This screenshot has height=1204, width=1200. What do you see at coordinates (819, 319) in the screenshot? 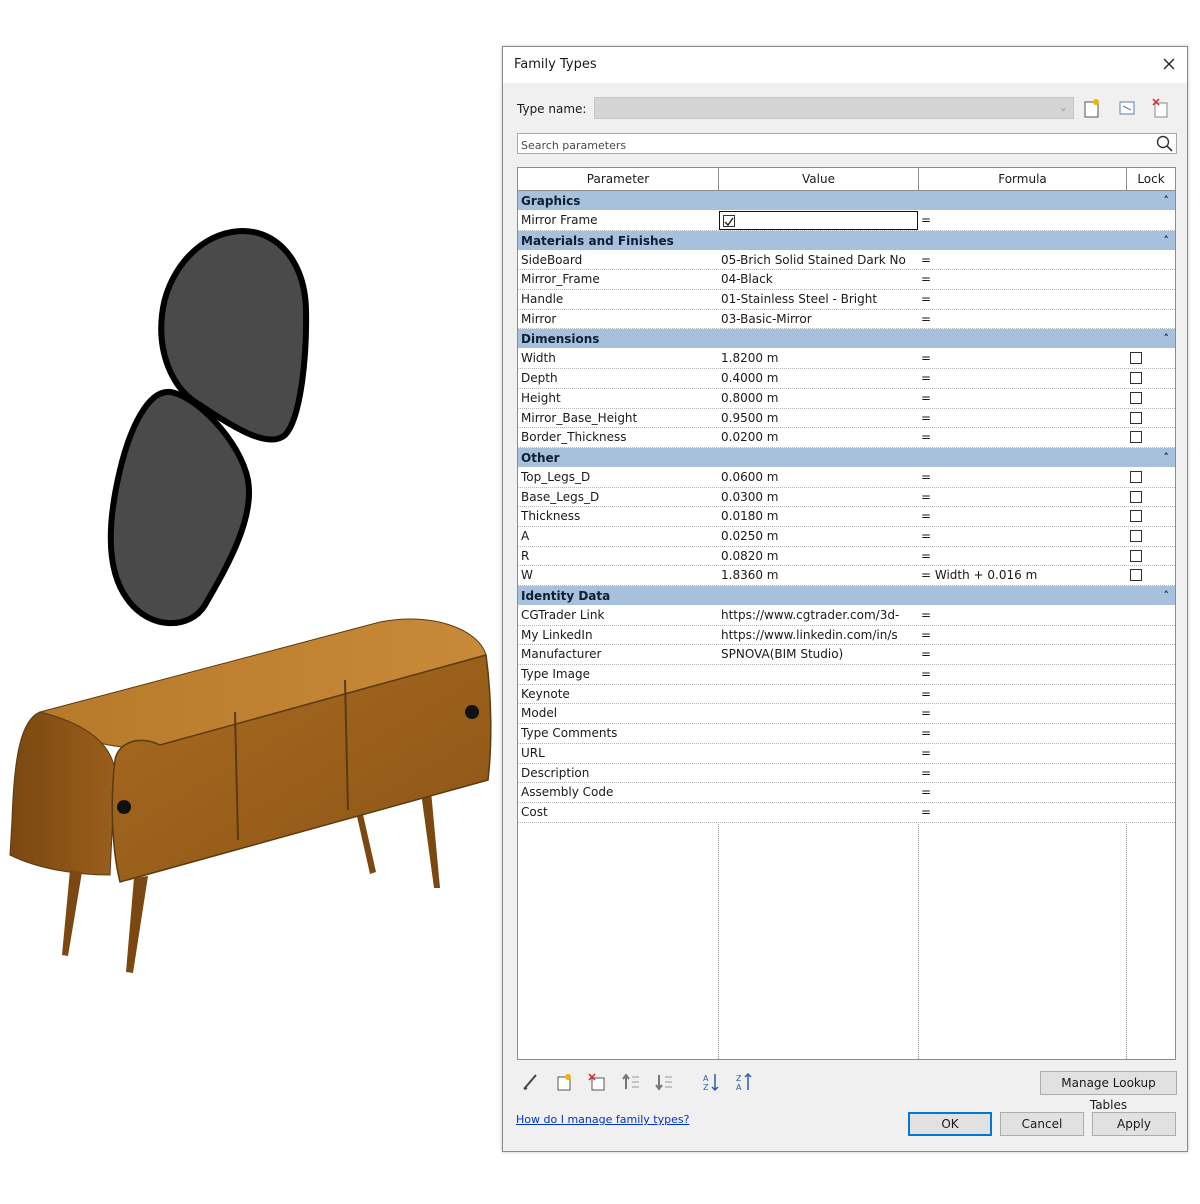
I see `parameter-value: 03-Basic-Mirror` at bounding box center [819, 319].